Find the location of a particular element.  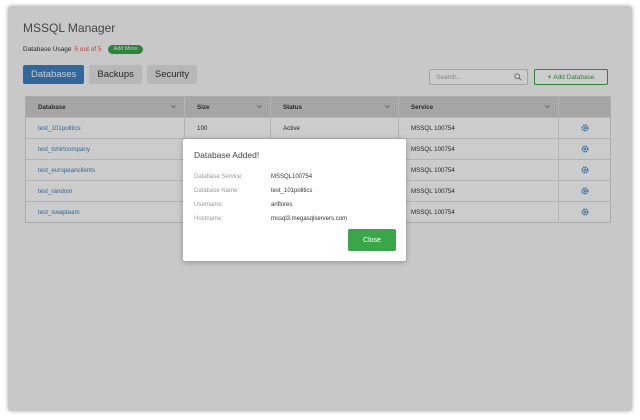

field-database-service: Database Service: MSSQL100754 is located at coordinates (253, 177).